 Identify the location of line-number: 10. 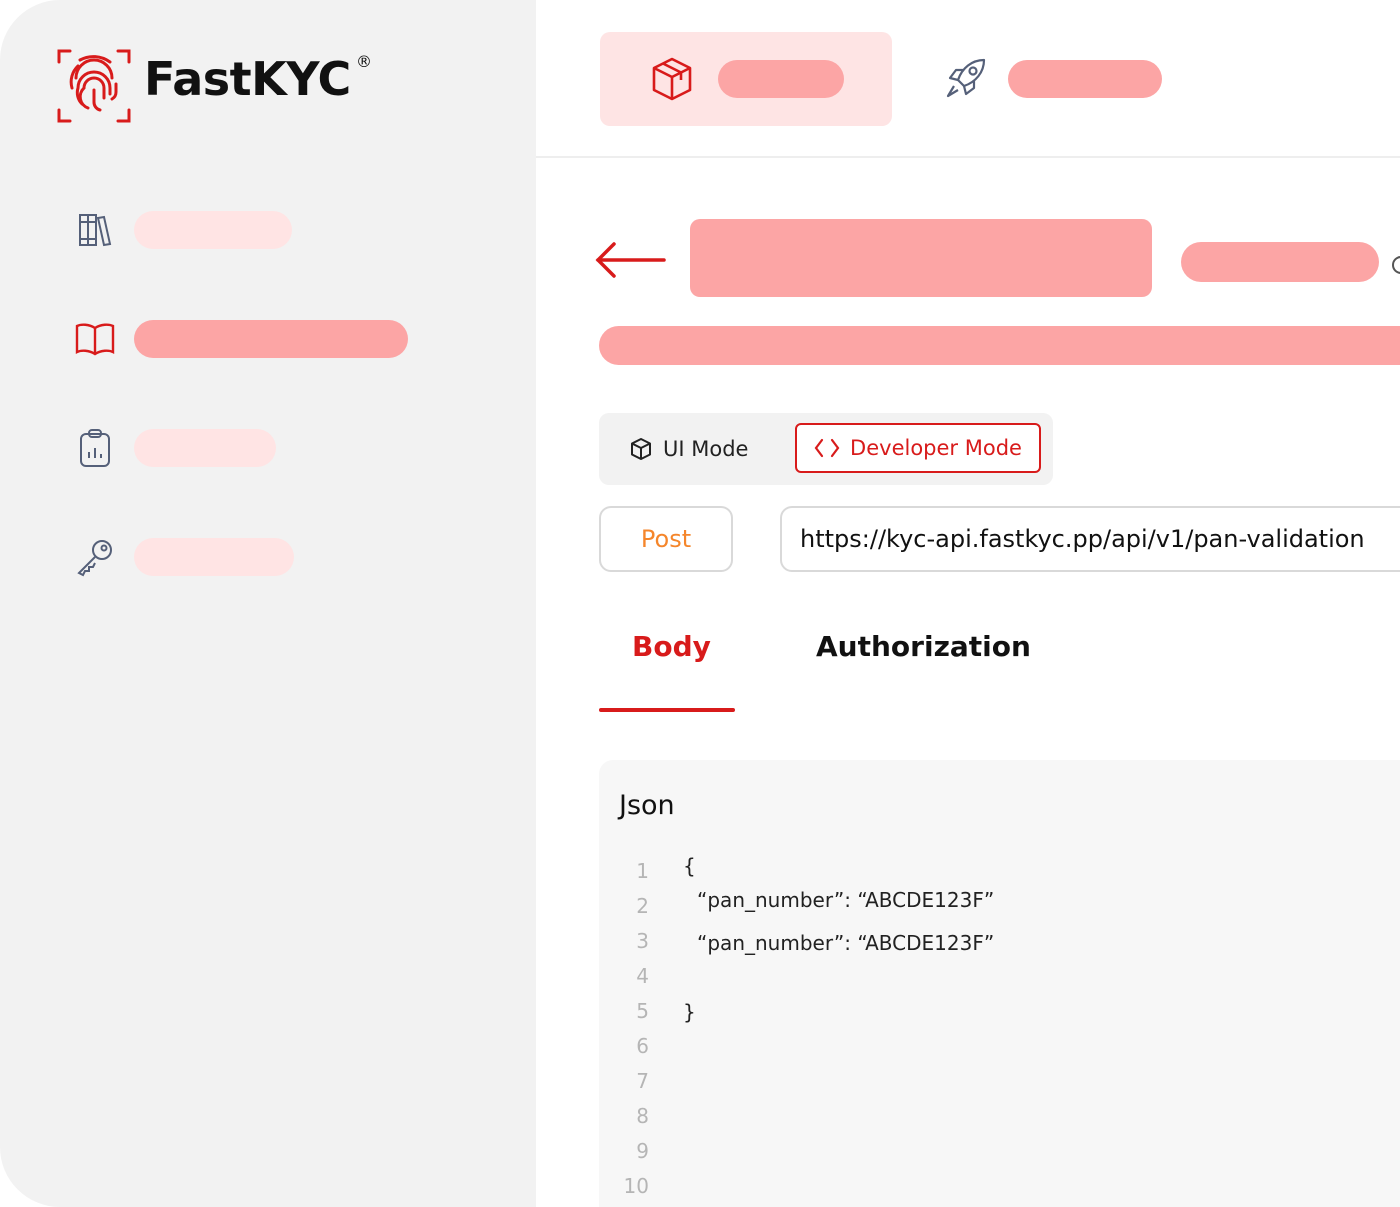
(636, 1186).